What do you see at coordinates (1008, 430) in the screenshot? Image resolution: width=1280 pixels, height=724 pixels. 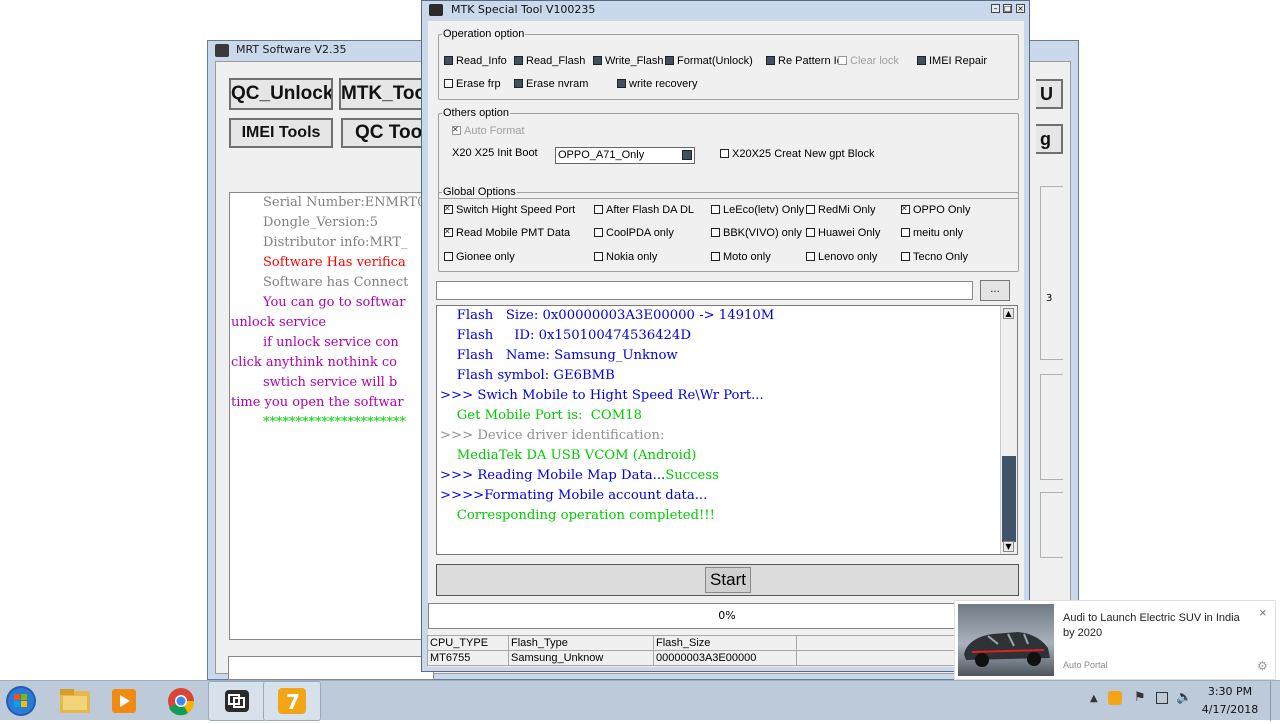 I see `log-scrollbar: ▲ ▼` at bounding box center [1008, 430].